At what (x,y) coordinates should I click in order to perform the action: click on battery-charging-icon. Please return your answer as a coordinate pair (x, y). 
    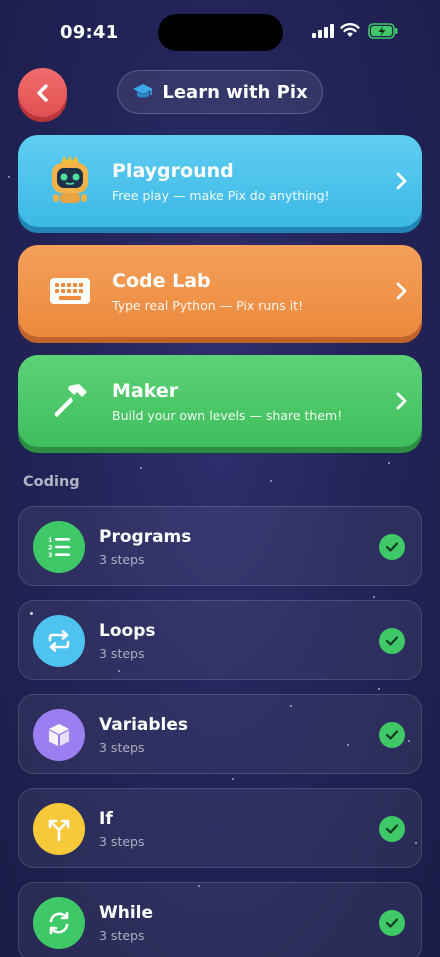
    Looking at the image, I should click on (383, 31).